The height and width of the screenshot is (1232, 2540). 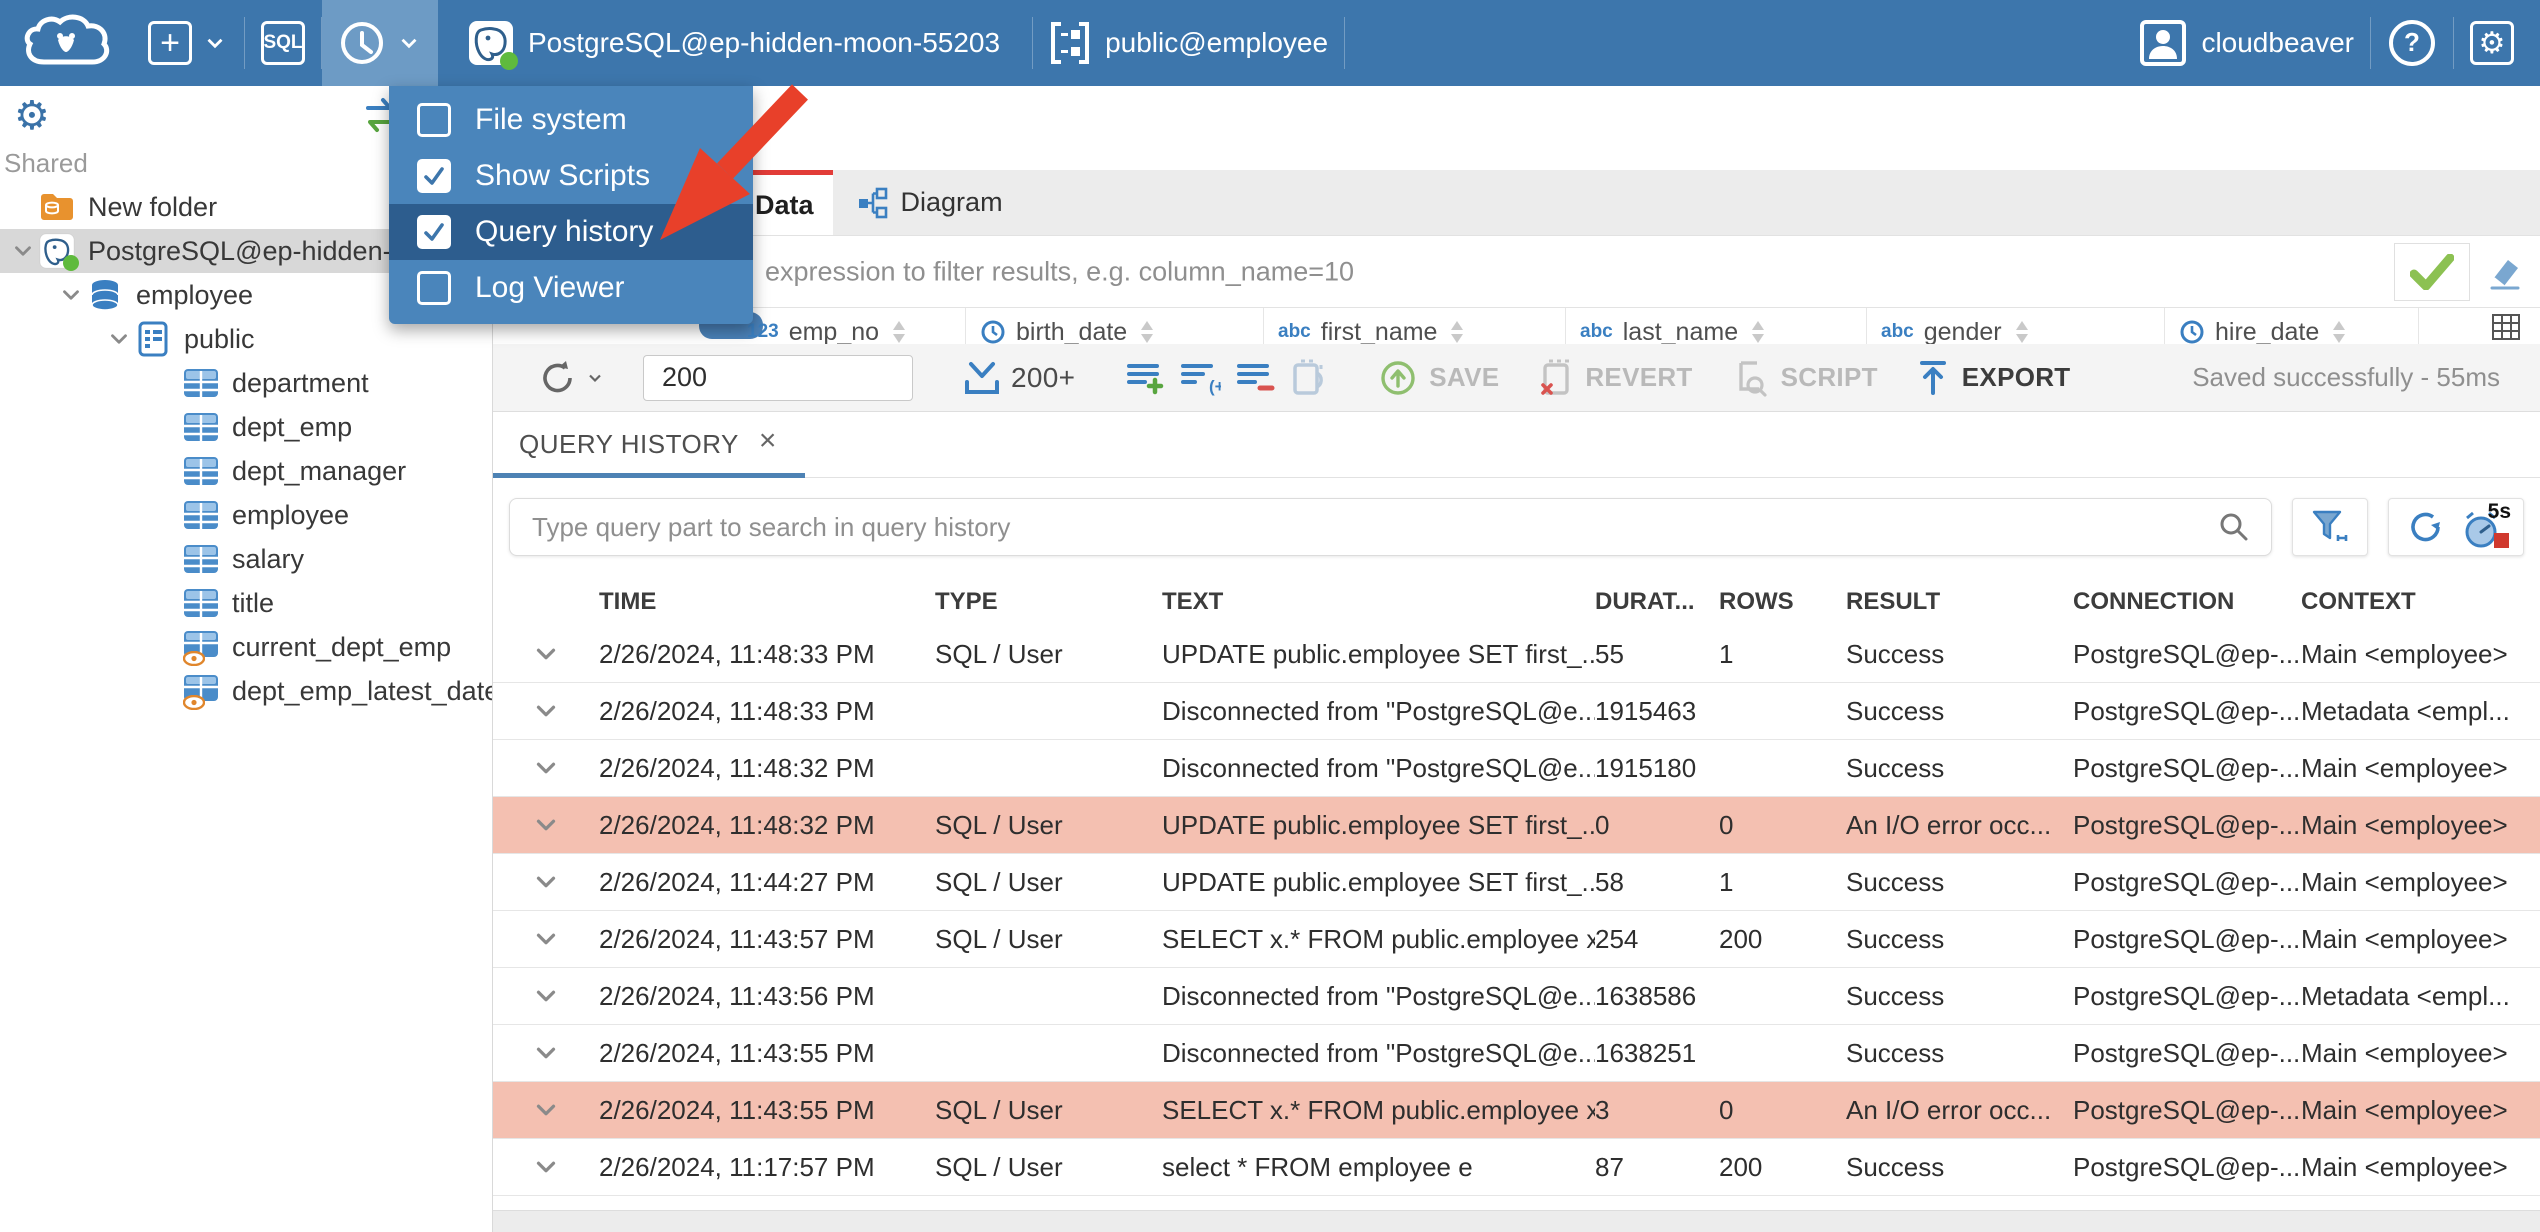 I want to click on sidebar-settings-icon: ⚙, so click(x=32, y=116).